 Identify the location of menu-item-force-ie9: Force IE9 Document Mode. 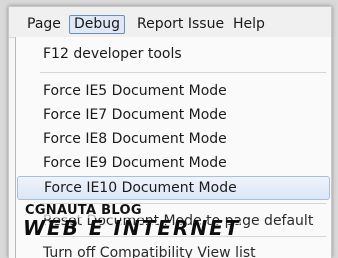
(173, 163).